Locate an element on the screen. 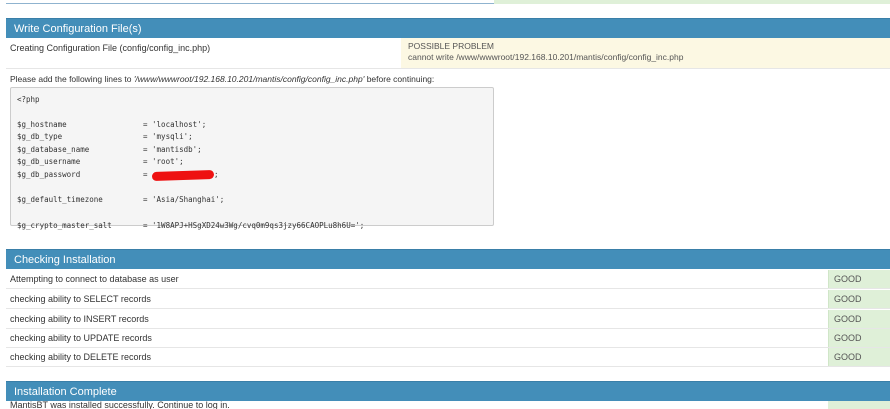  php-open-tag: <?php is located at coordinates (28, 99).